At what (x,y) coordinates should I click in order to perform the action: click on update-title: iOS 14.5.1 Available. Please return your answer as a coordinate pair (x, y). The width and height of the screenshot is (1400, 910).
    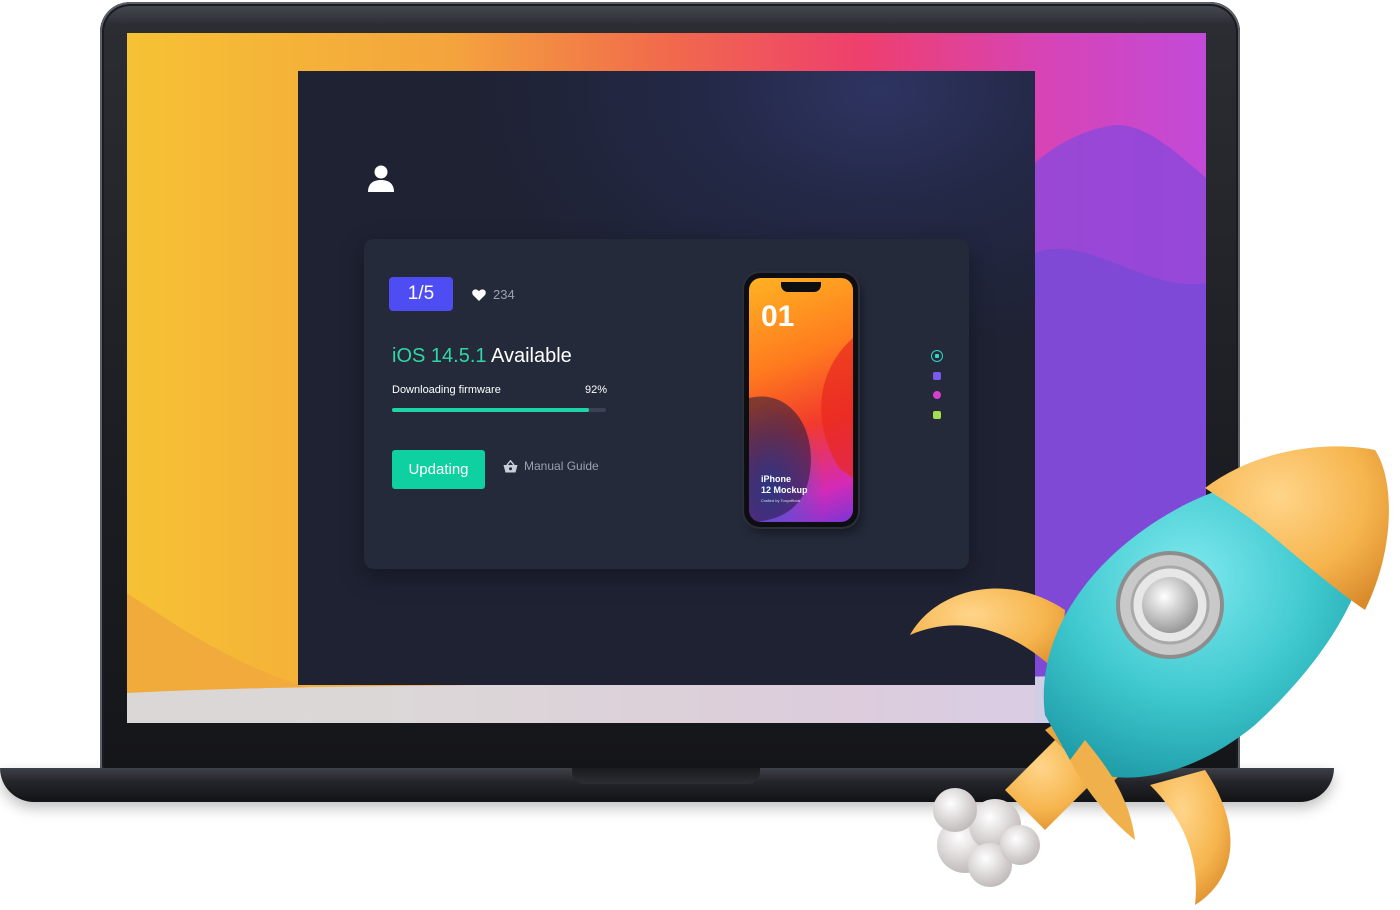
    Looking at the image, I should click on (482, 356).